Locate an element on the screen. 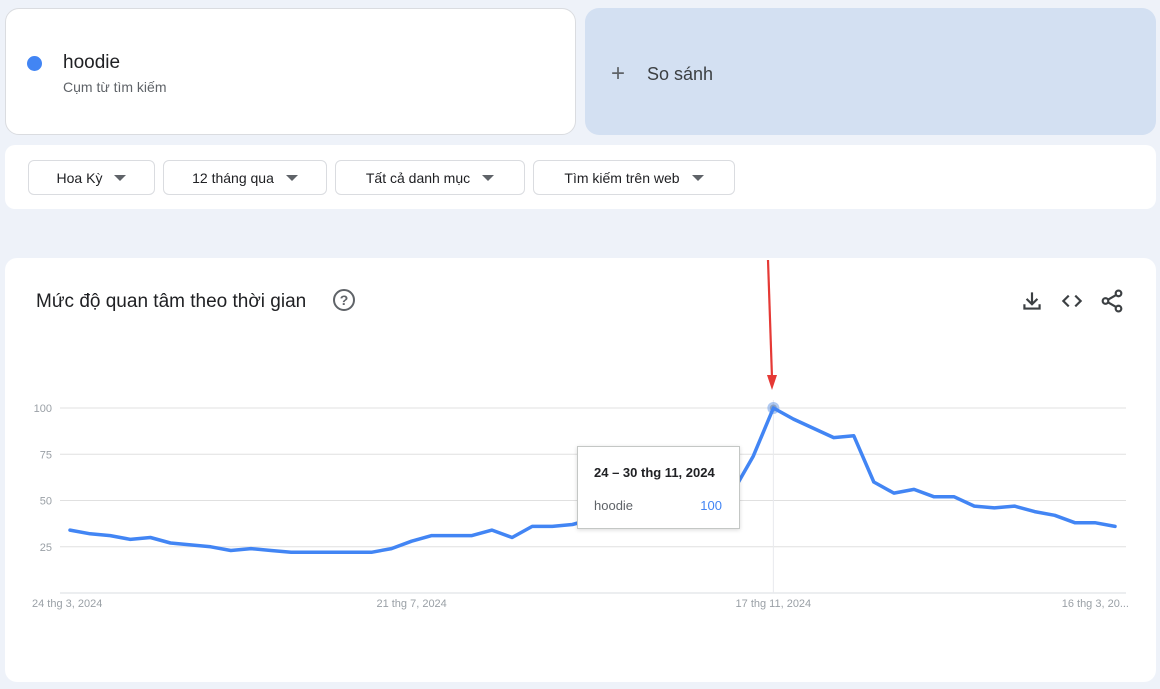 This screenshot has height=689, width=1160. tooltip-value: 100 is located at coordinates (711, 505).